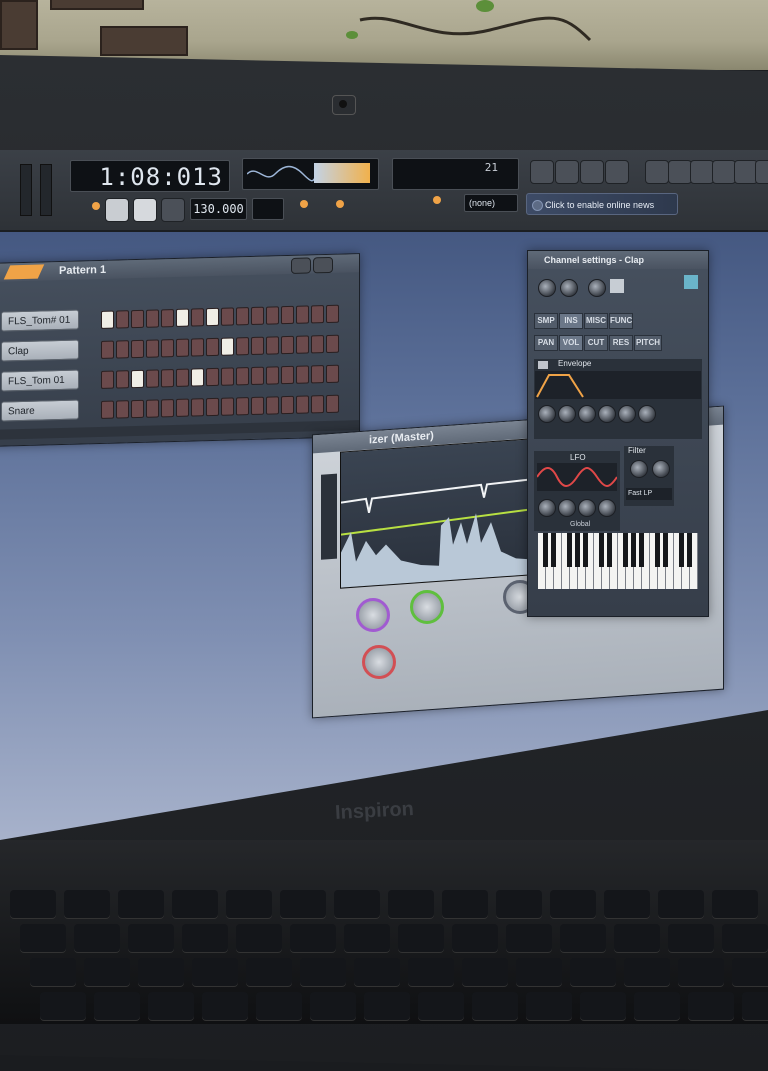  What do you see at coordinates (621, 343) in the screenshot?
I see `tab-res: RES` at bounding box center [621, 343].